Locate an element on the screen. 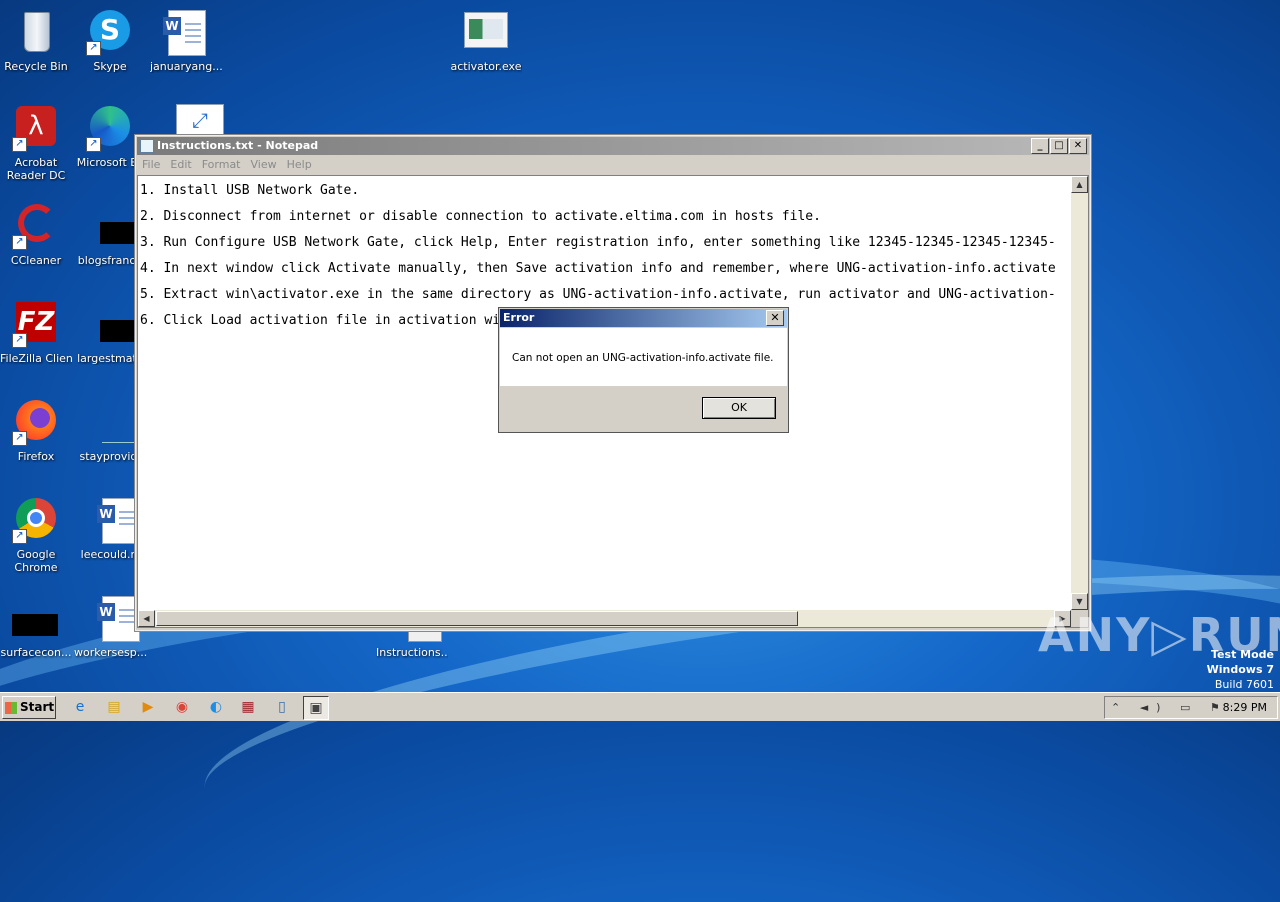 Image resolution: width=1280 pixels, height=902 pixels. ok-button: OK is located at coordinates (739, 408).